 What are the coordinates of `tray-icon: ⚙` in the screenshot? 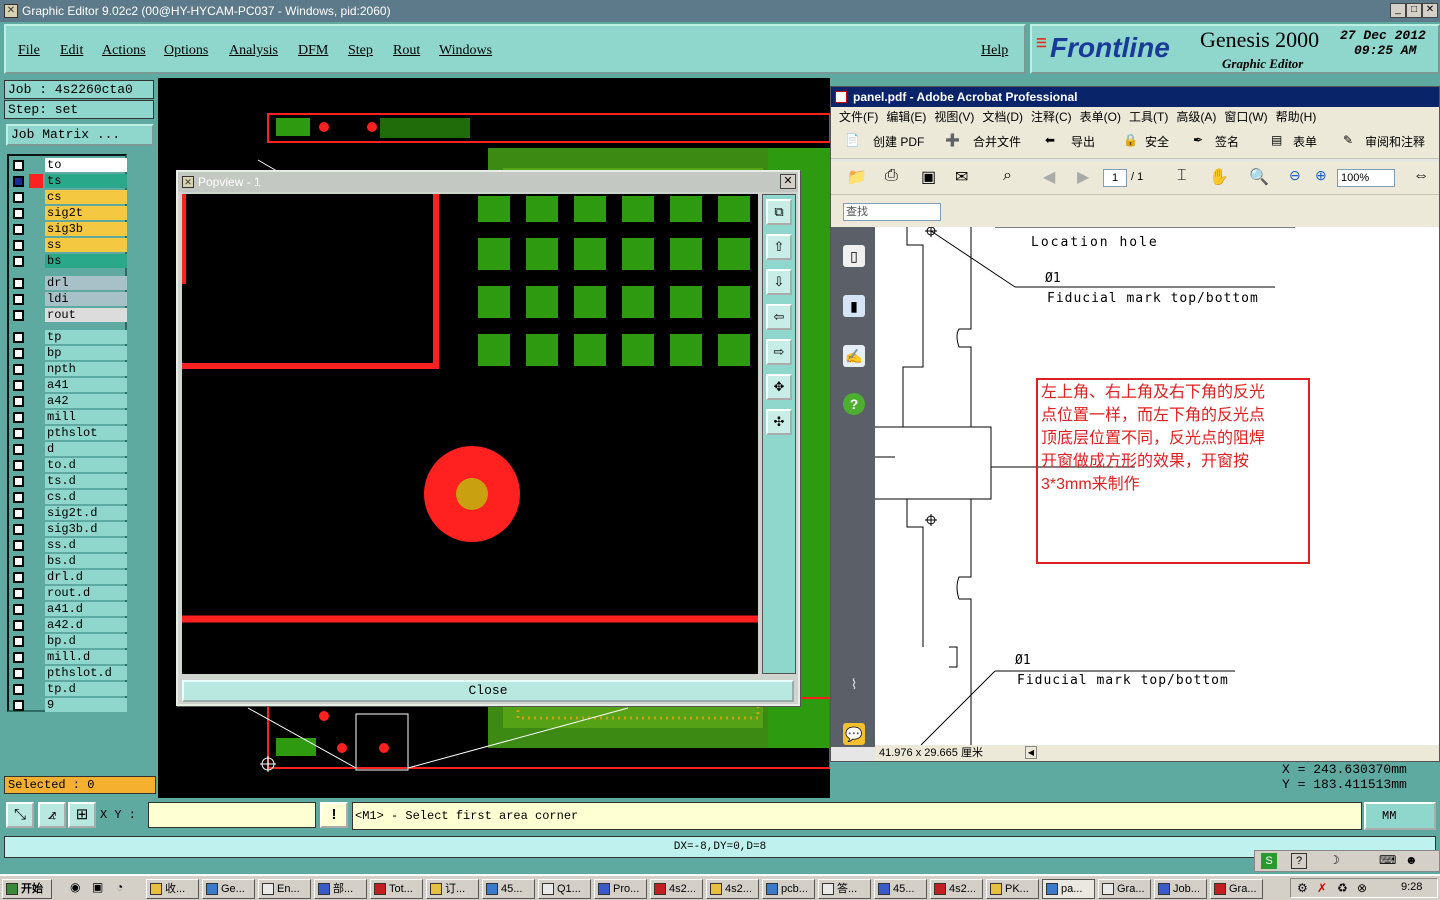 It's located at (1302, 888).